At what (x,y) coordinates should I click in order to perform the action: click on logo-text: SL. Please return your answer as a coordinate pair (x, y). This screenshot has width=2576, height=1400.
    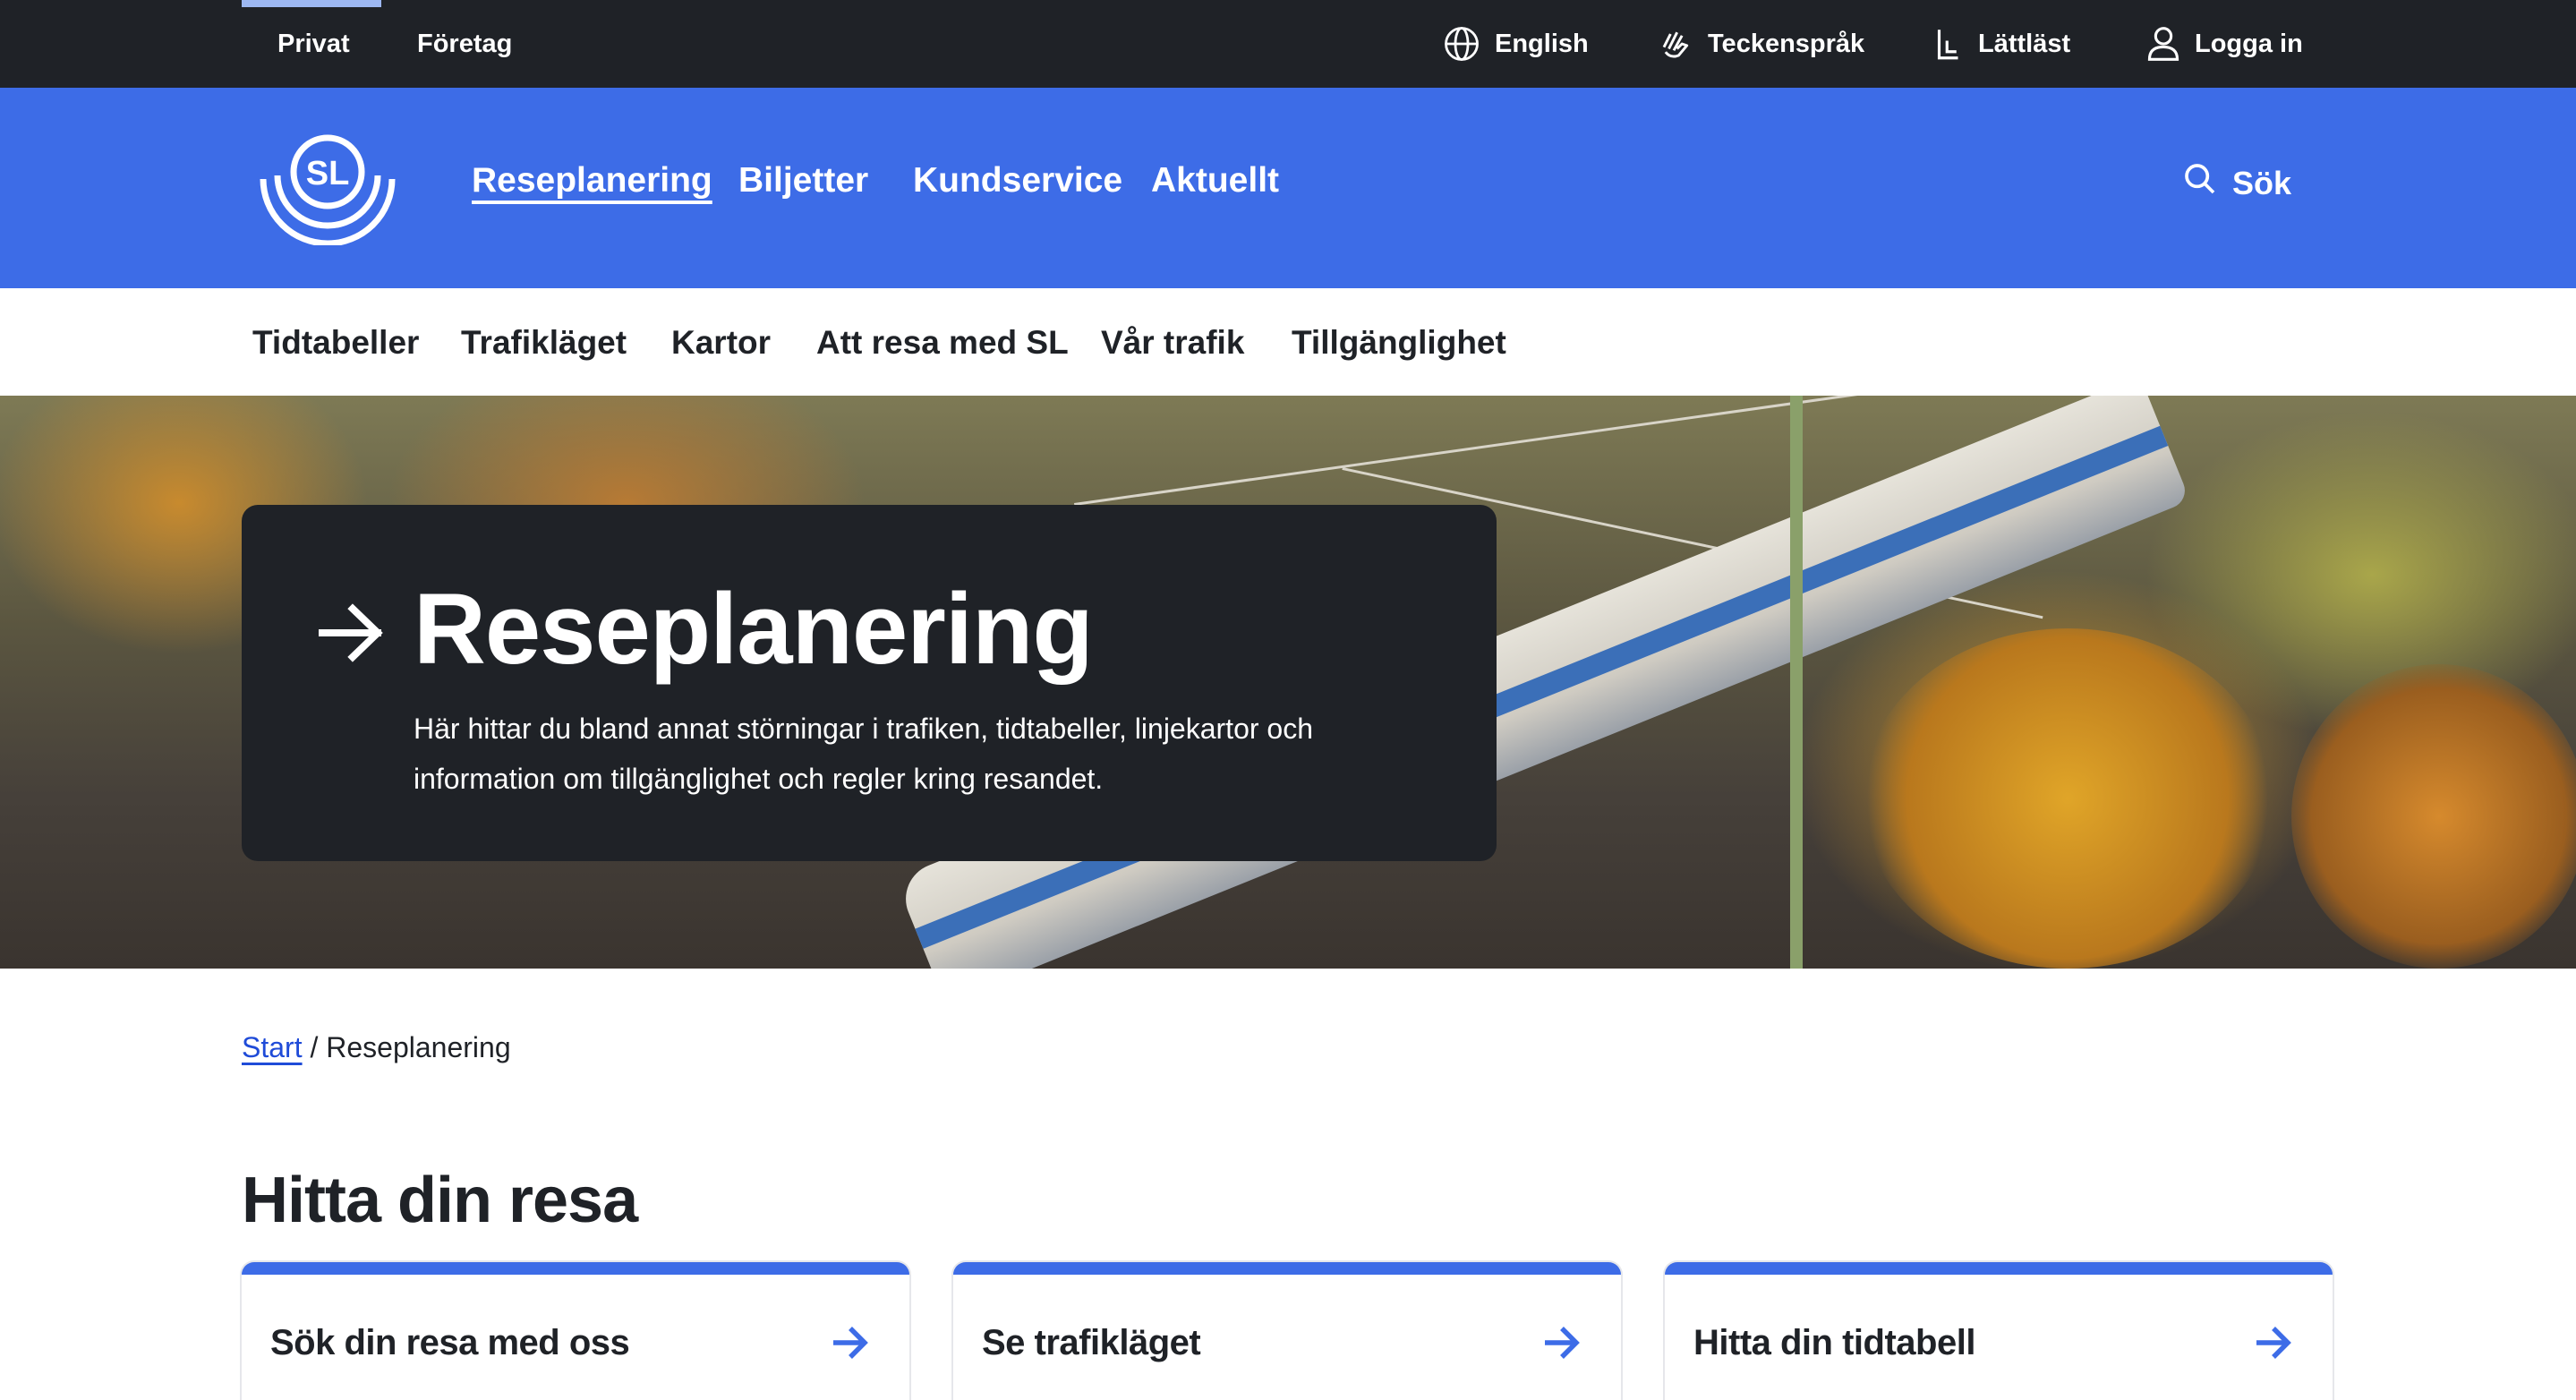
    Looking at the image, I should click on (328, 173).